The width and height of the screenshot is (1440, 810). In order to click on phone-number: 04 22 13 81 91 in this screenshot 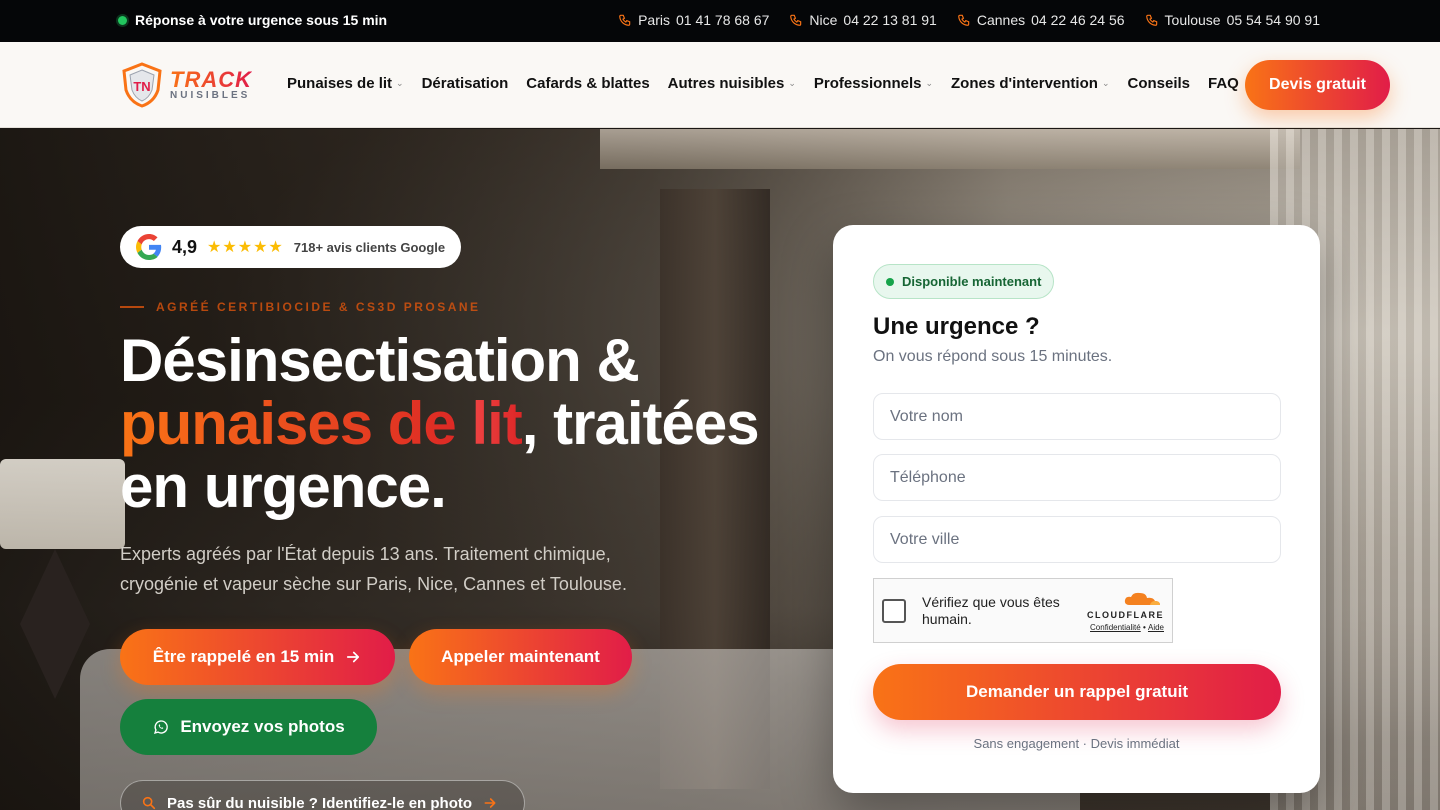, I will do `click(890, 20)`.